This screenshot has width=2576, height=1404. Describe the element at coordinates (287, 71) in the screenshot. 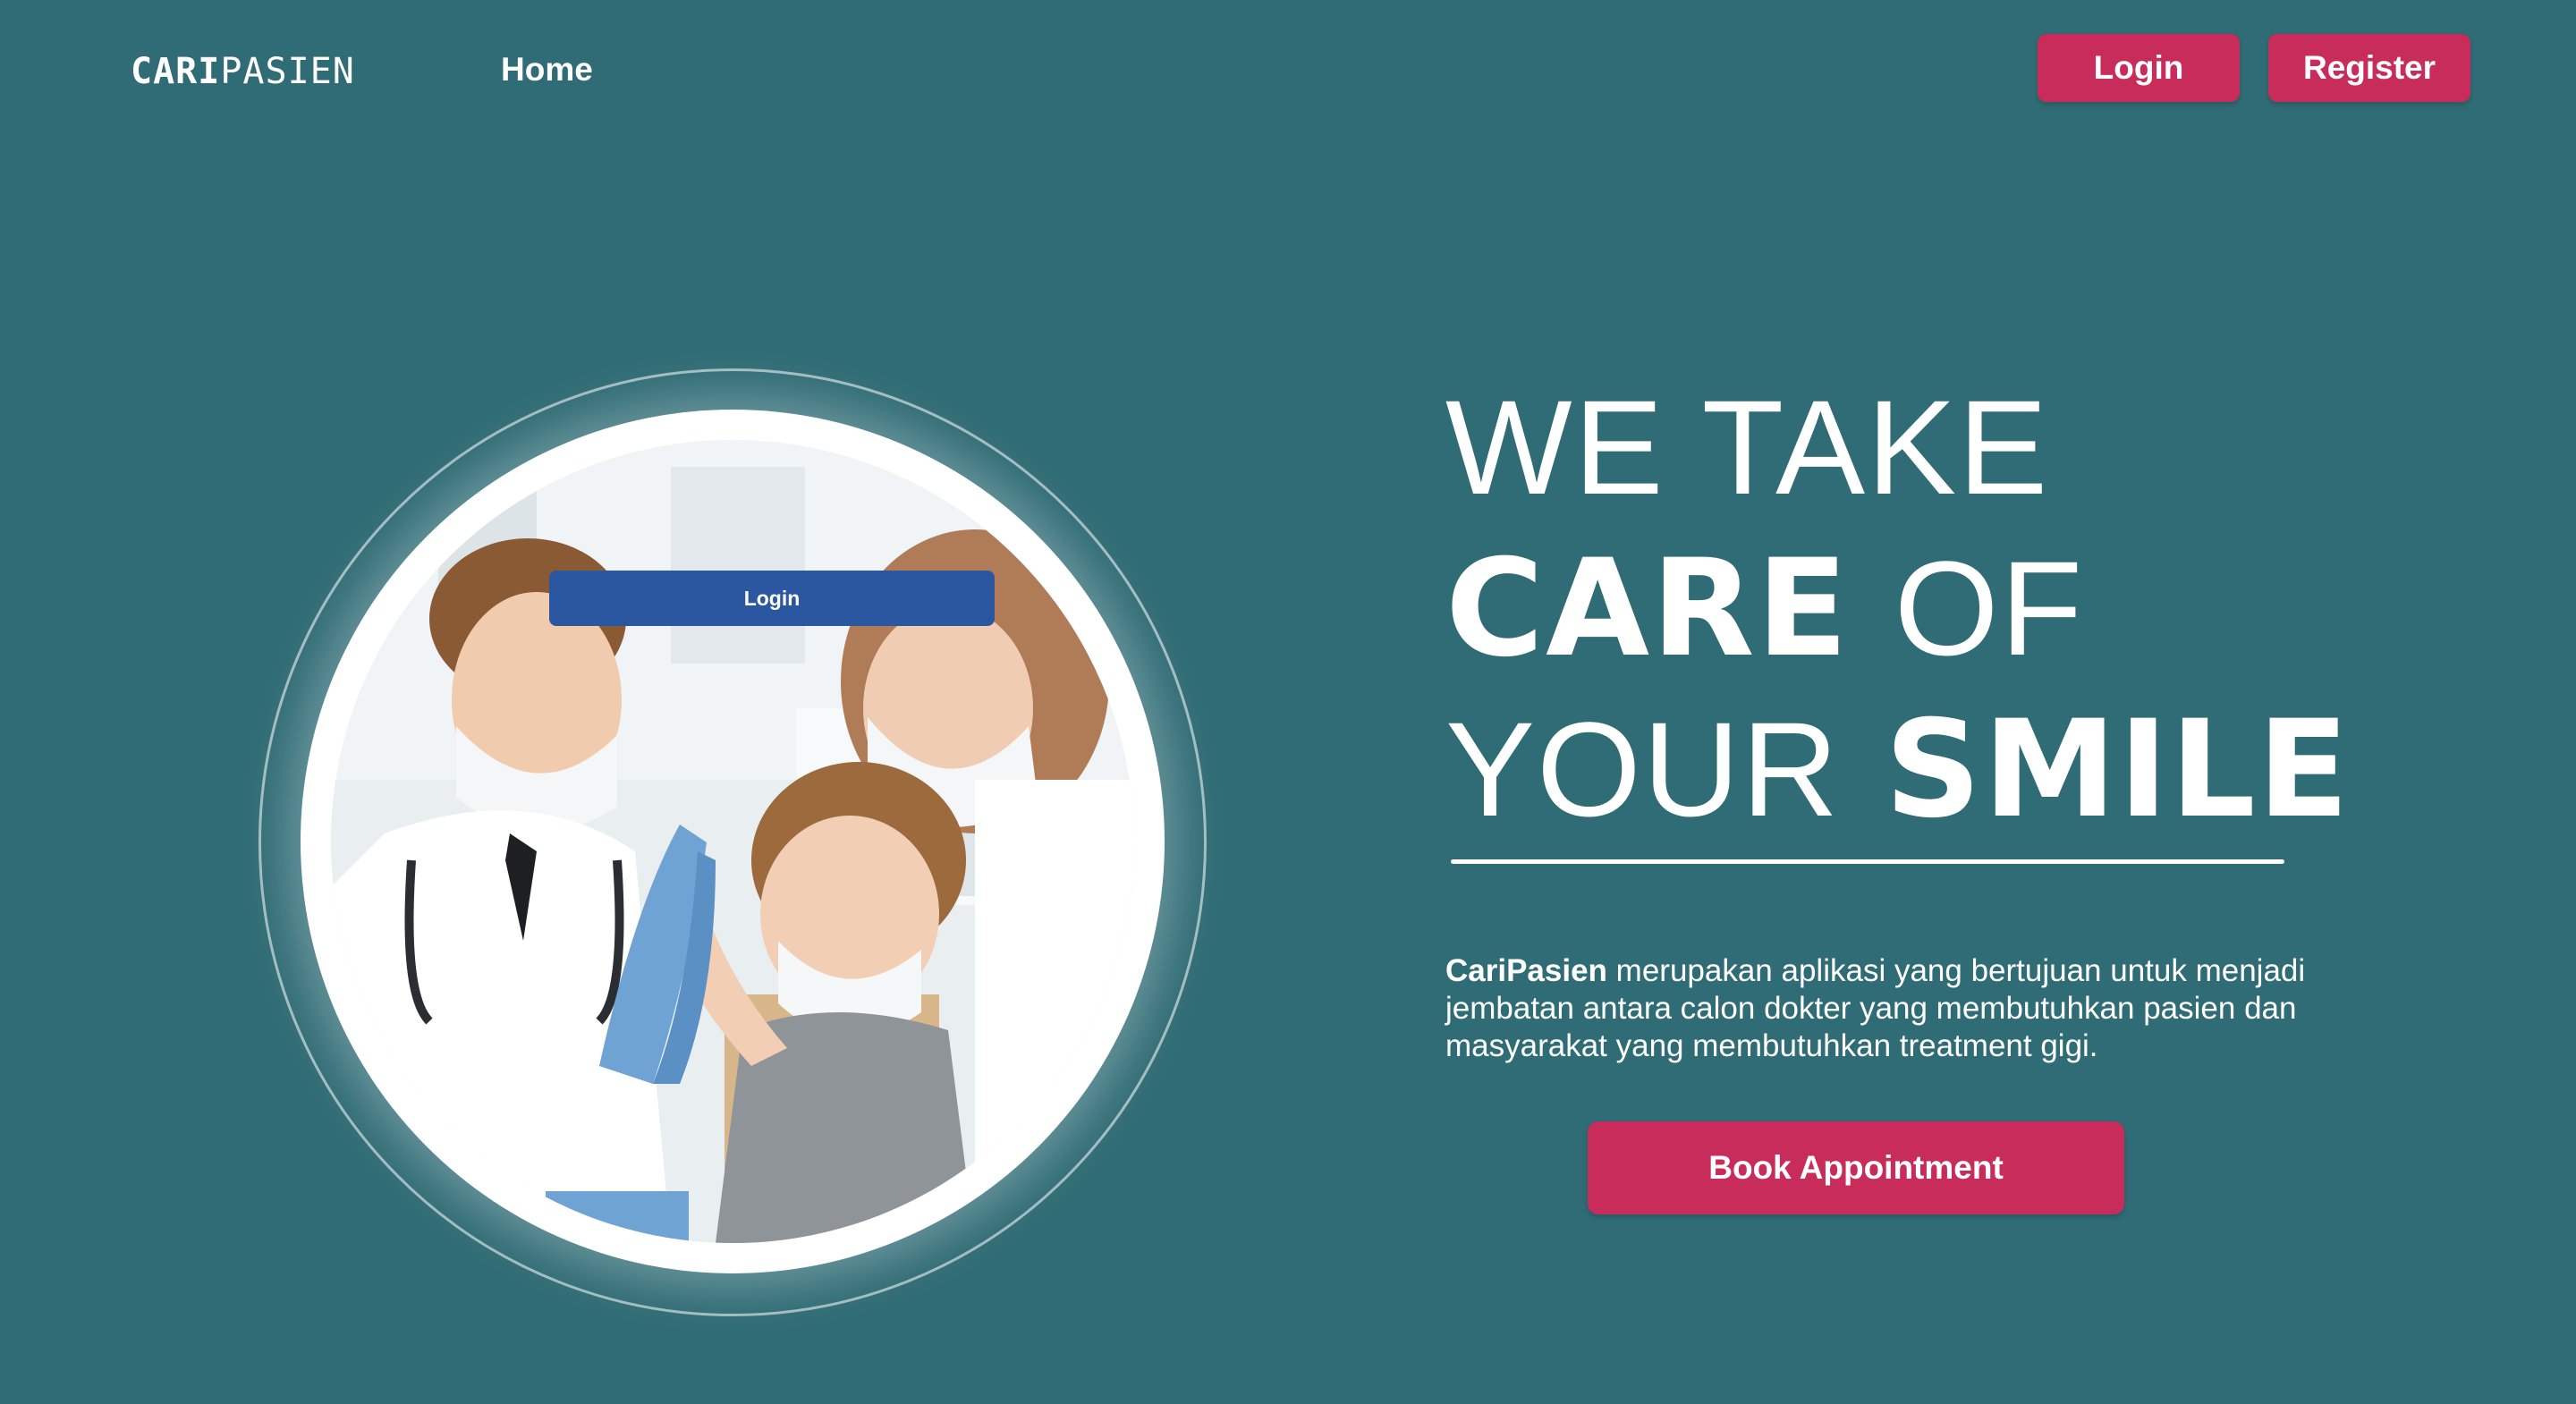

I see `logo-light-text: PASIEN` at that location.